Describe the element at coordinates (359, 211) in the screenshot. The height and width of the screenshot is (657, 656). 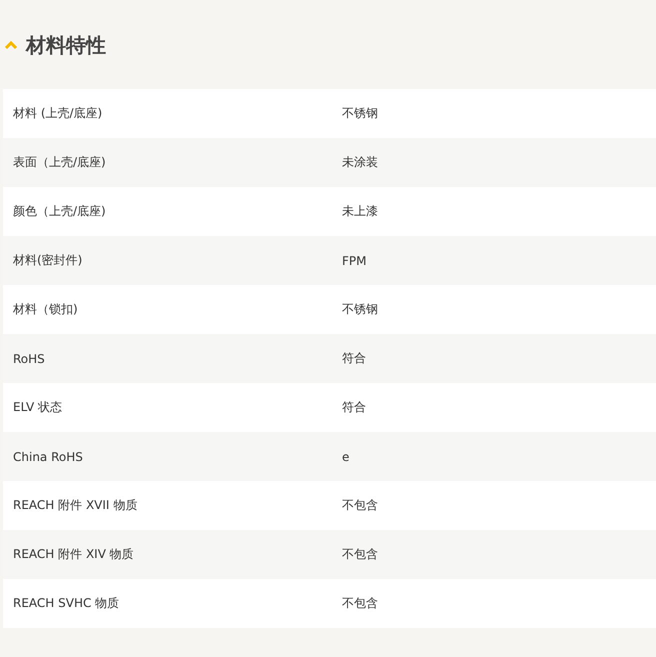
I see `value-cell-text: 未上漆` at that location.